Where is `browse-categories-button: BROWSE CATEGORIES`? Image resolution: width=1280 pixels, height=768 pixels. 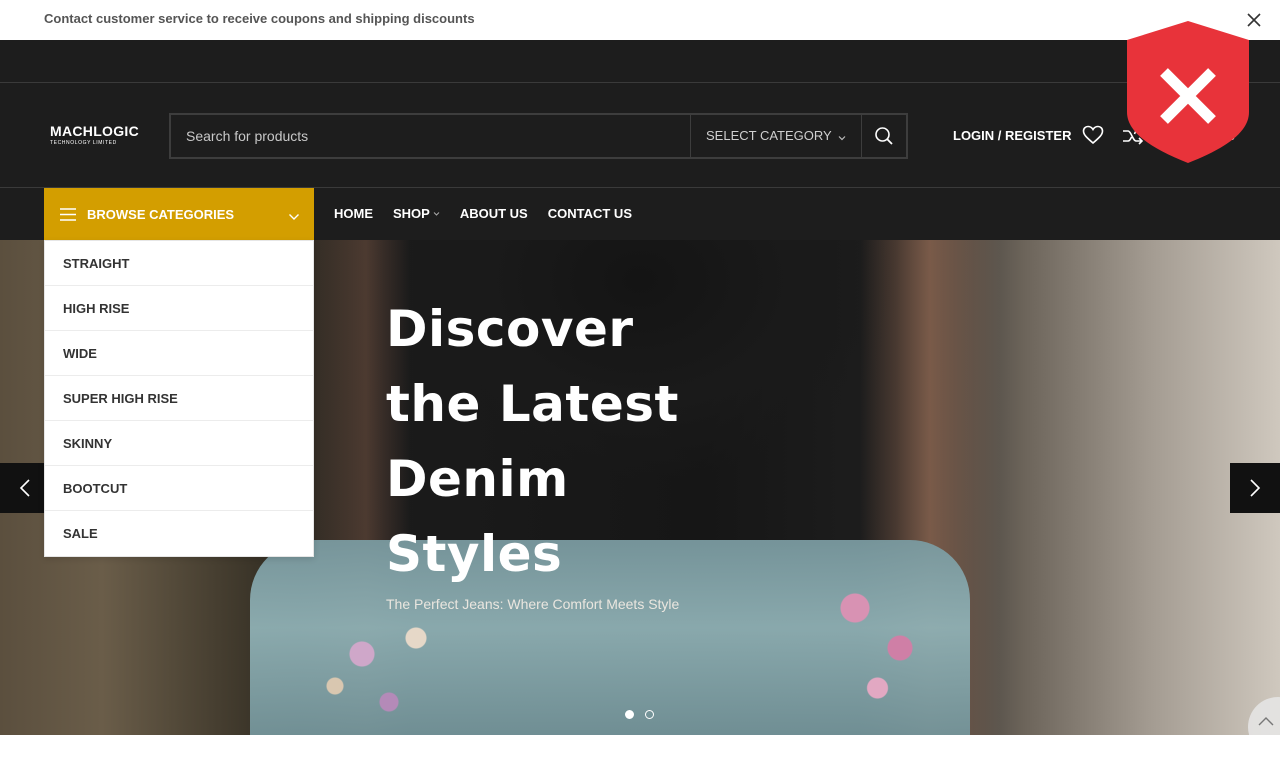 browse-categories-button: BROWSE CATEGORIES is located at coordinates (179, 214).